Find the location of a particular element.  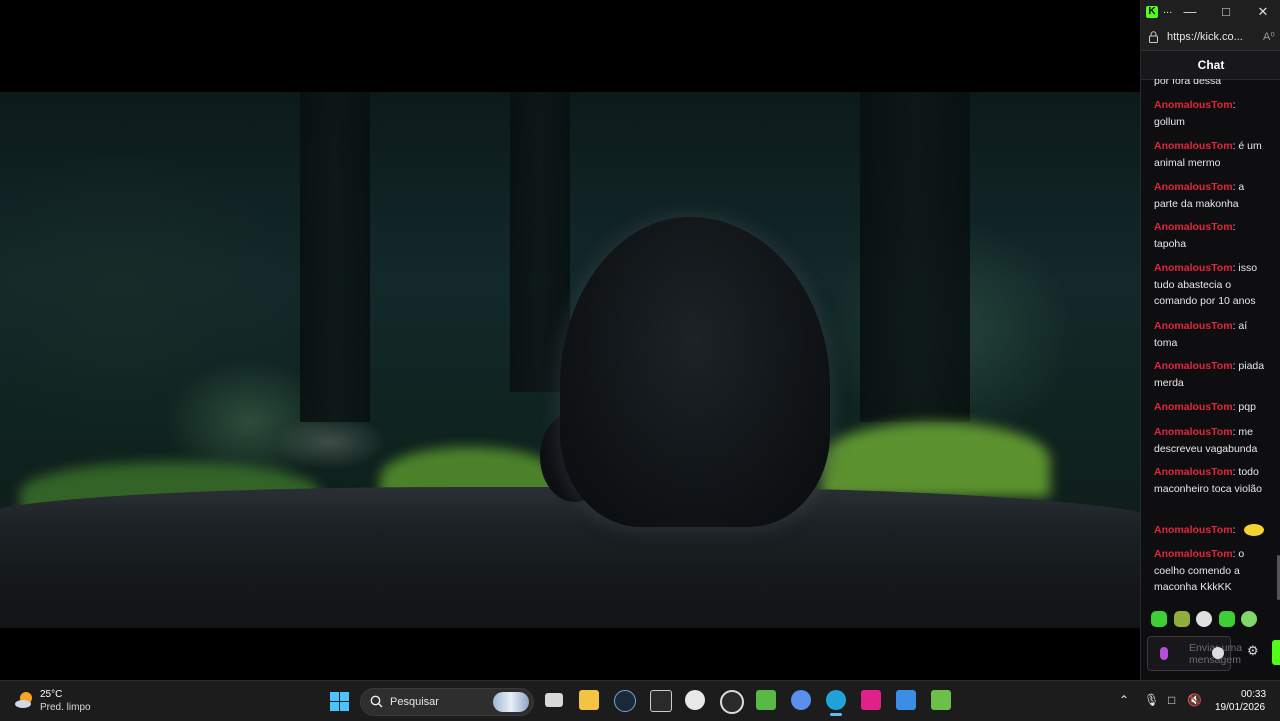

epic-games-icon is located at coordinates (661, 701).